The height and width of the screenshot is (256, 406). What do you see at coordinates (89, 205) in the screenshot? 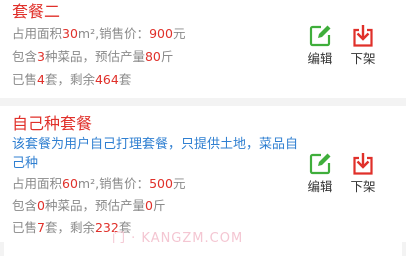
I see `package-contents: 包含0种菜品，预估产量0斤` at bounding box center [89, 205].